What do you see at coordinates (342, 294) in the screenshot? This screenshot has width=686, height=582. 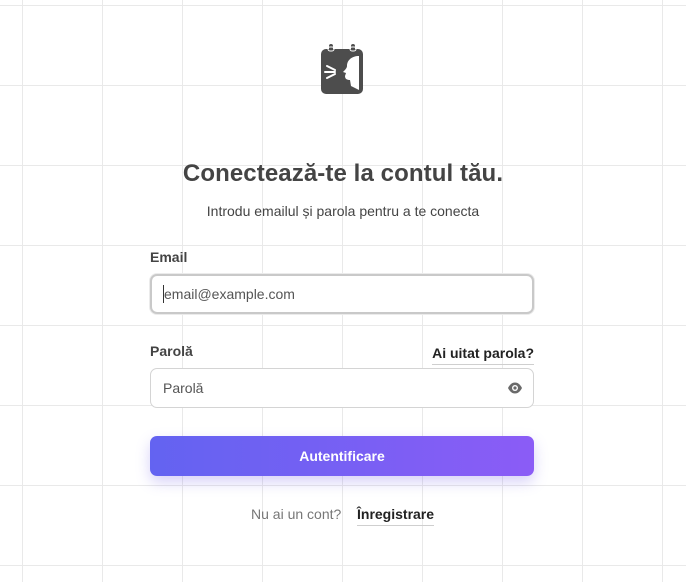 I see `email-input` at bounding box center [342, 294].